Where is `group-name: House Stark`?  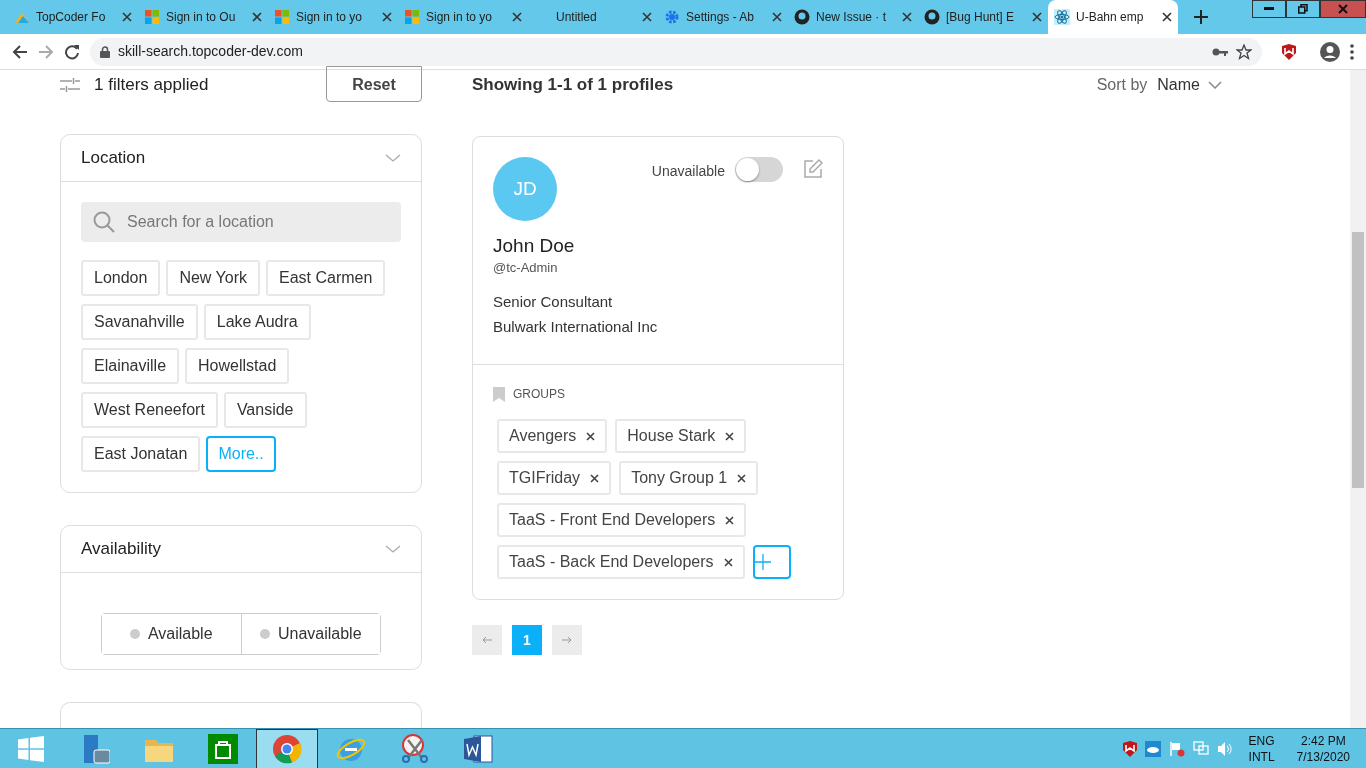
group-name: House Stark is located at coordinates (671, 436).